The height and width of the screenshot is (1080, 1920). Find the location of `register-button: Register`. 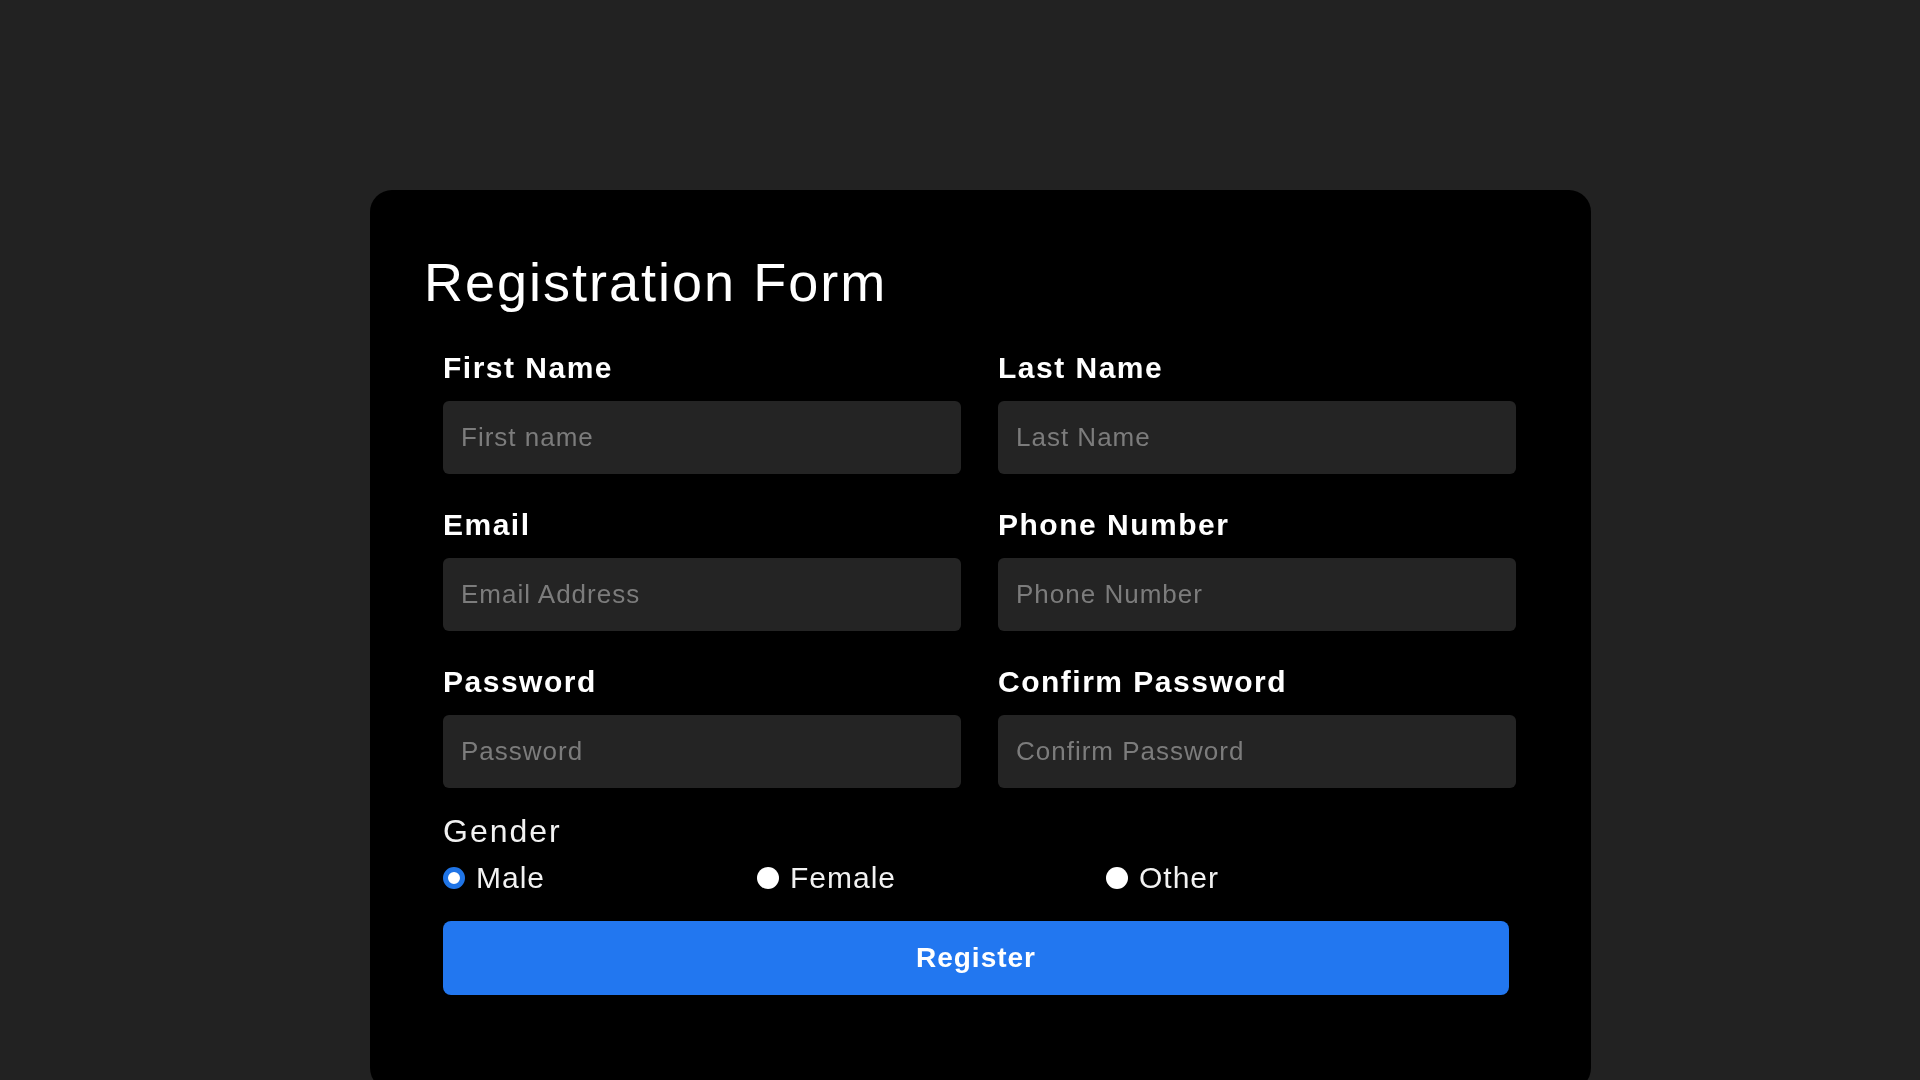

register-button: Register is located at coordinates (976, 958).